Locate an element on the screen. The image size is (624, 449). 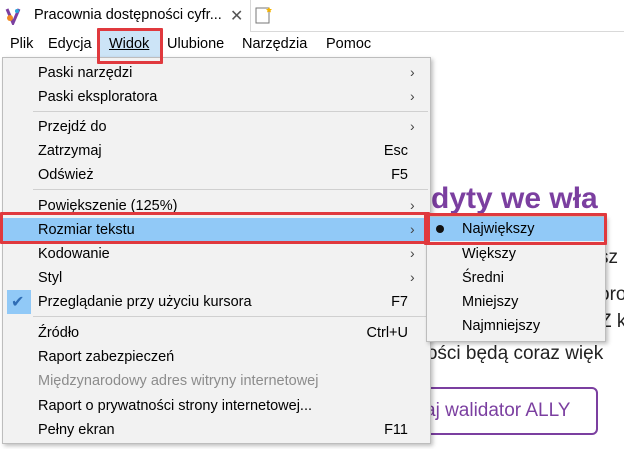
menu-narzedzia: Narzędzia is located at coordinates (274, 44).